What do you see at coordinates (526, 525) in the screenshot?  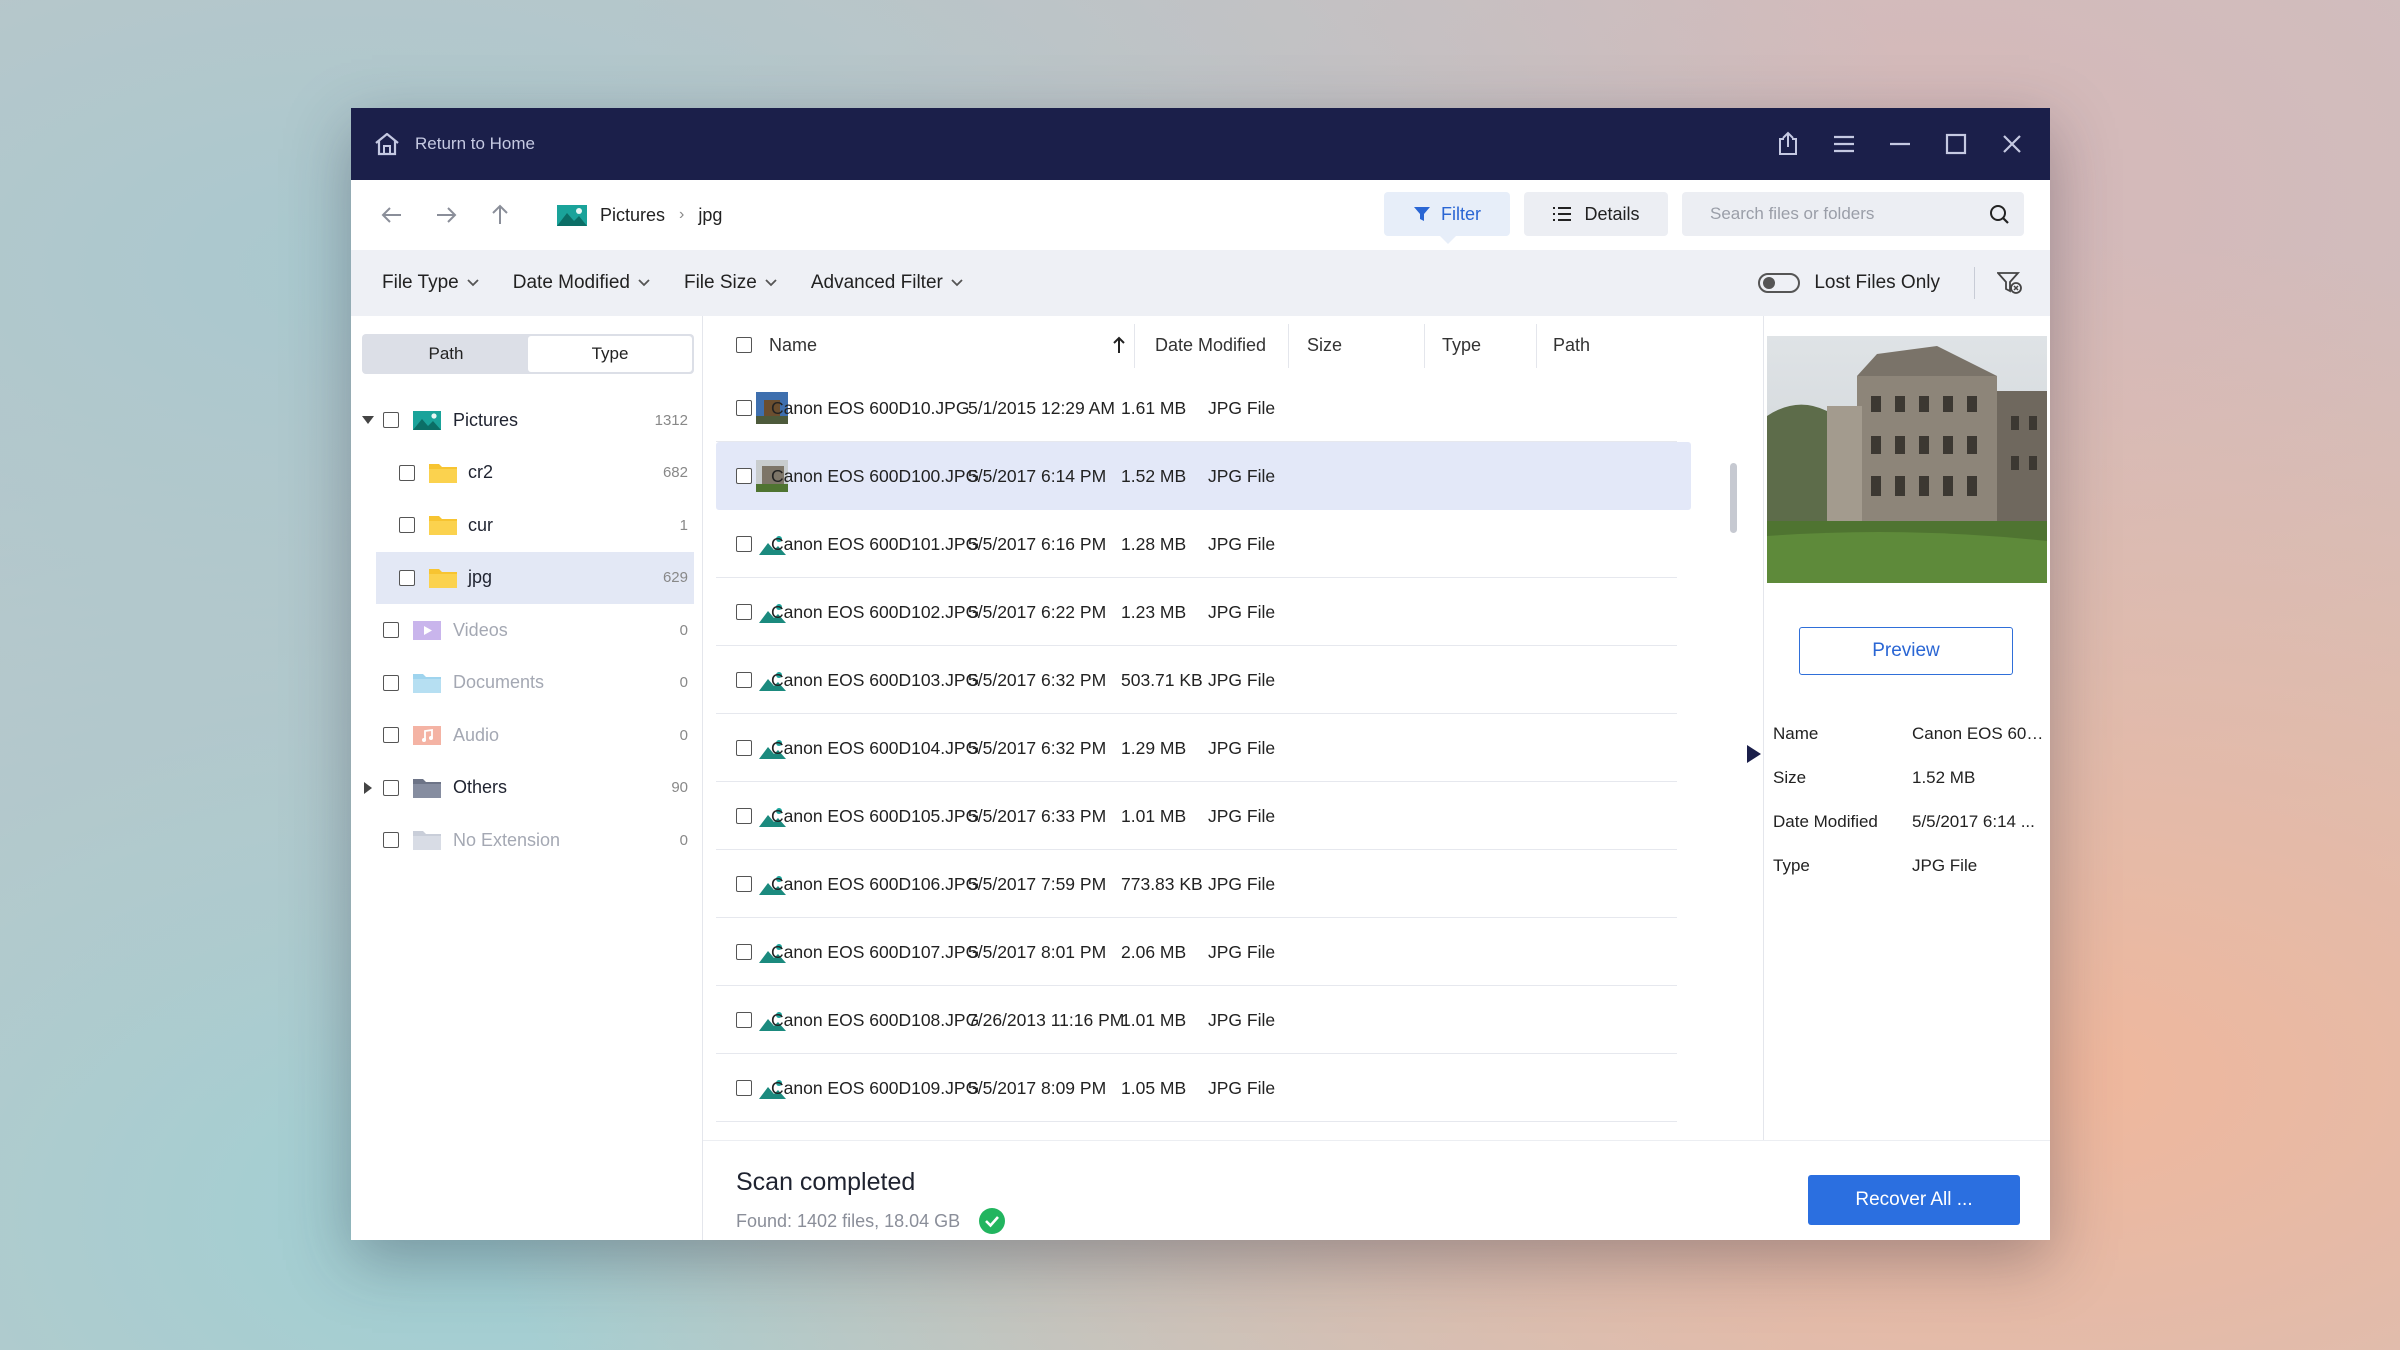 I see `tree-item-cur: cur 1` at bounding box center [526, 525].